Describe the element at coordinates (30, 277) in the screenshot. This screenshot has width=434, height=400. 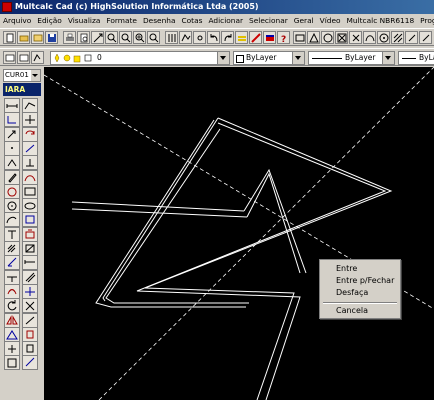
I see `parallel-icon` at that location.